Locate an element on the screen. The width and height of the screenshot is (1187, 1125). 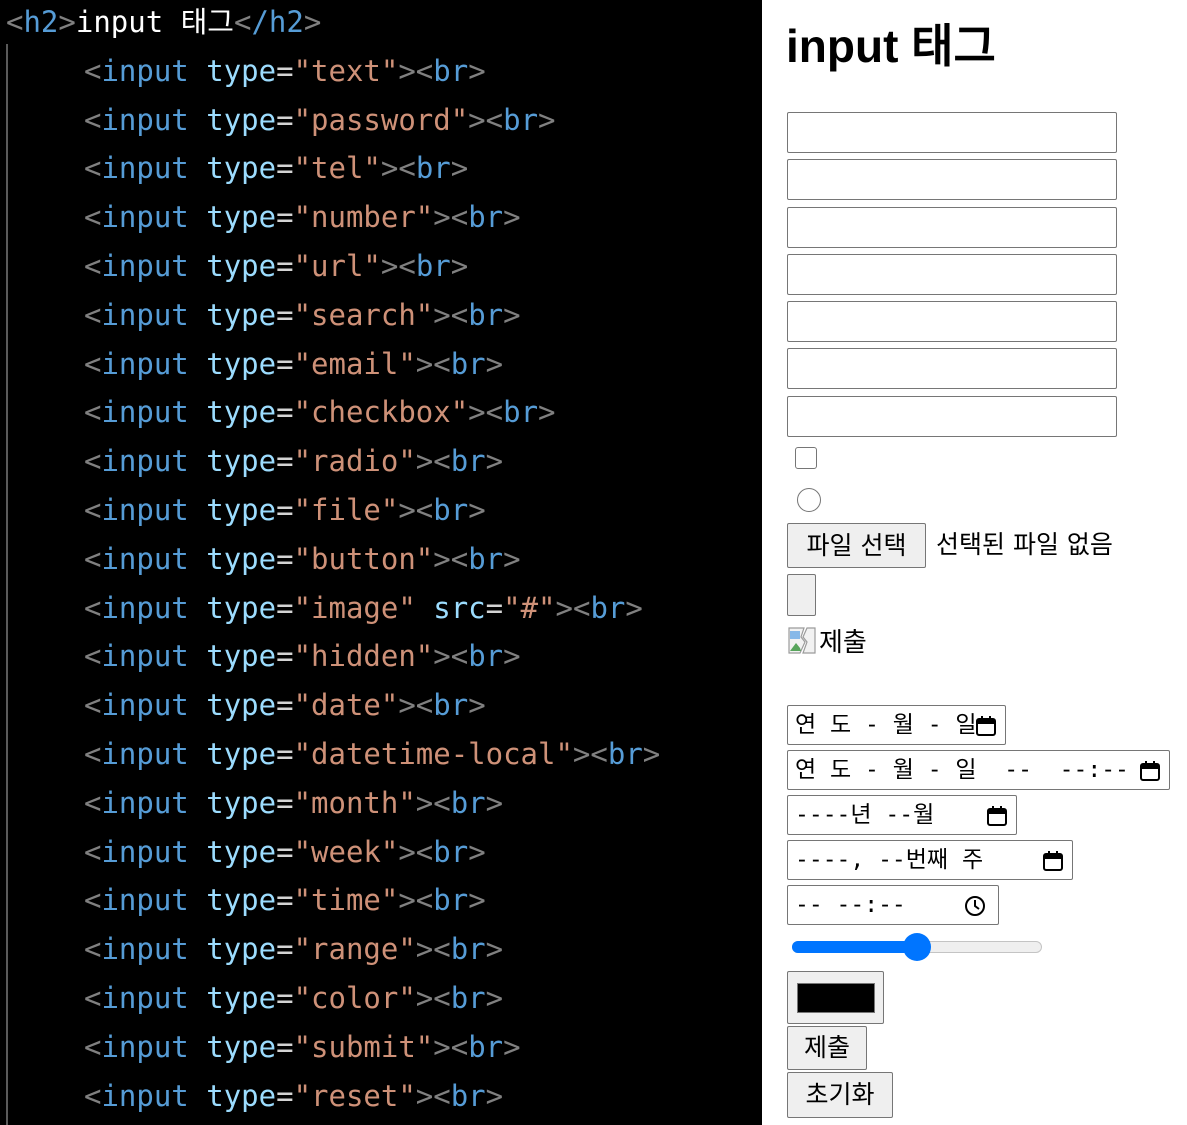
week-placeholder: ----, --번째 주 is located at coordinates (889, 860).